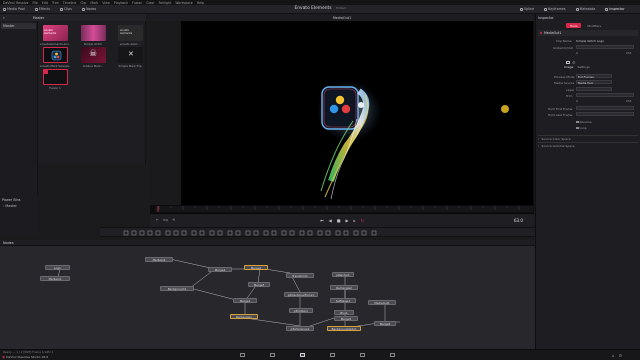 The width and height of the screenshot is (640, 360). I want to click on node-mediain1: MediaIn1, so click(55, 278).